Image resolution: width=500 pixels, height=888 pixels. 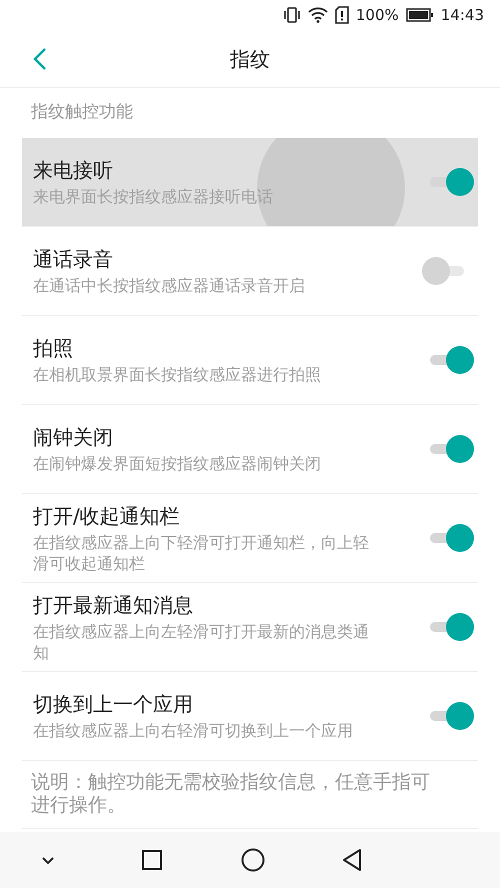 What do you see at coordinates (48, 860) in the screenshot?
I see `chevron-down-icon` at bounding box center [48, 860].